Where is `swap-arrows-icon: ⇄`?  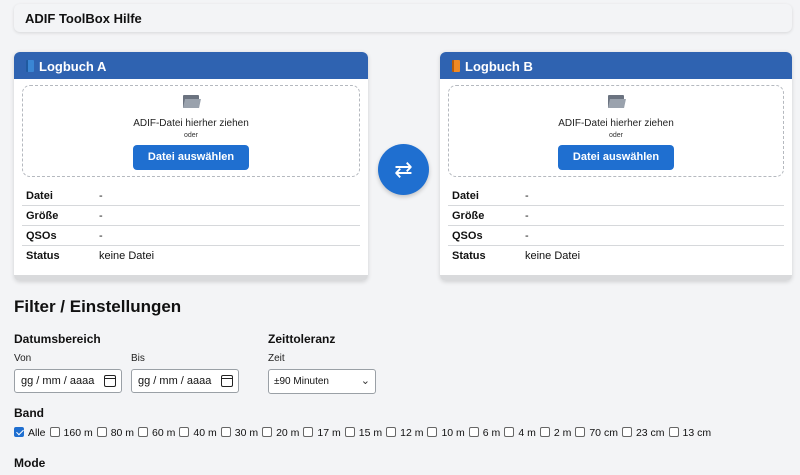
swap-arrows-icon: ⇄ is located at coordinates (403, 169).